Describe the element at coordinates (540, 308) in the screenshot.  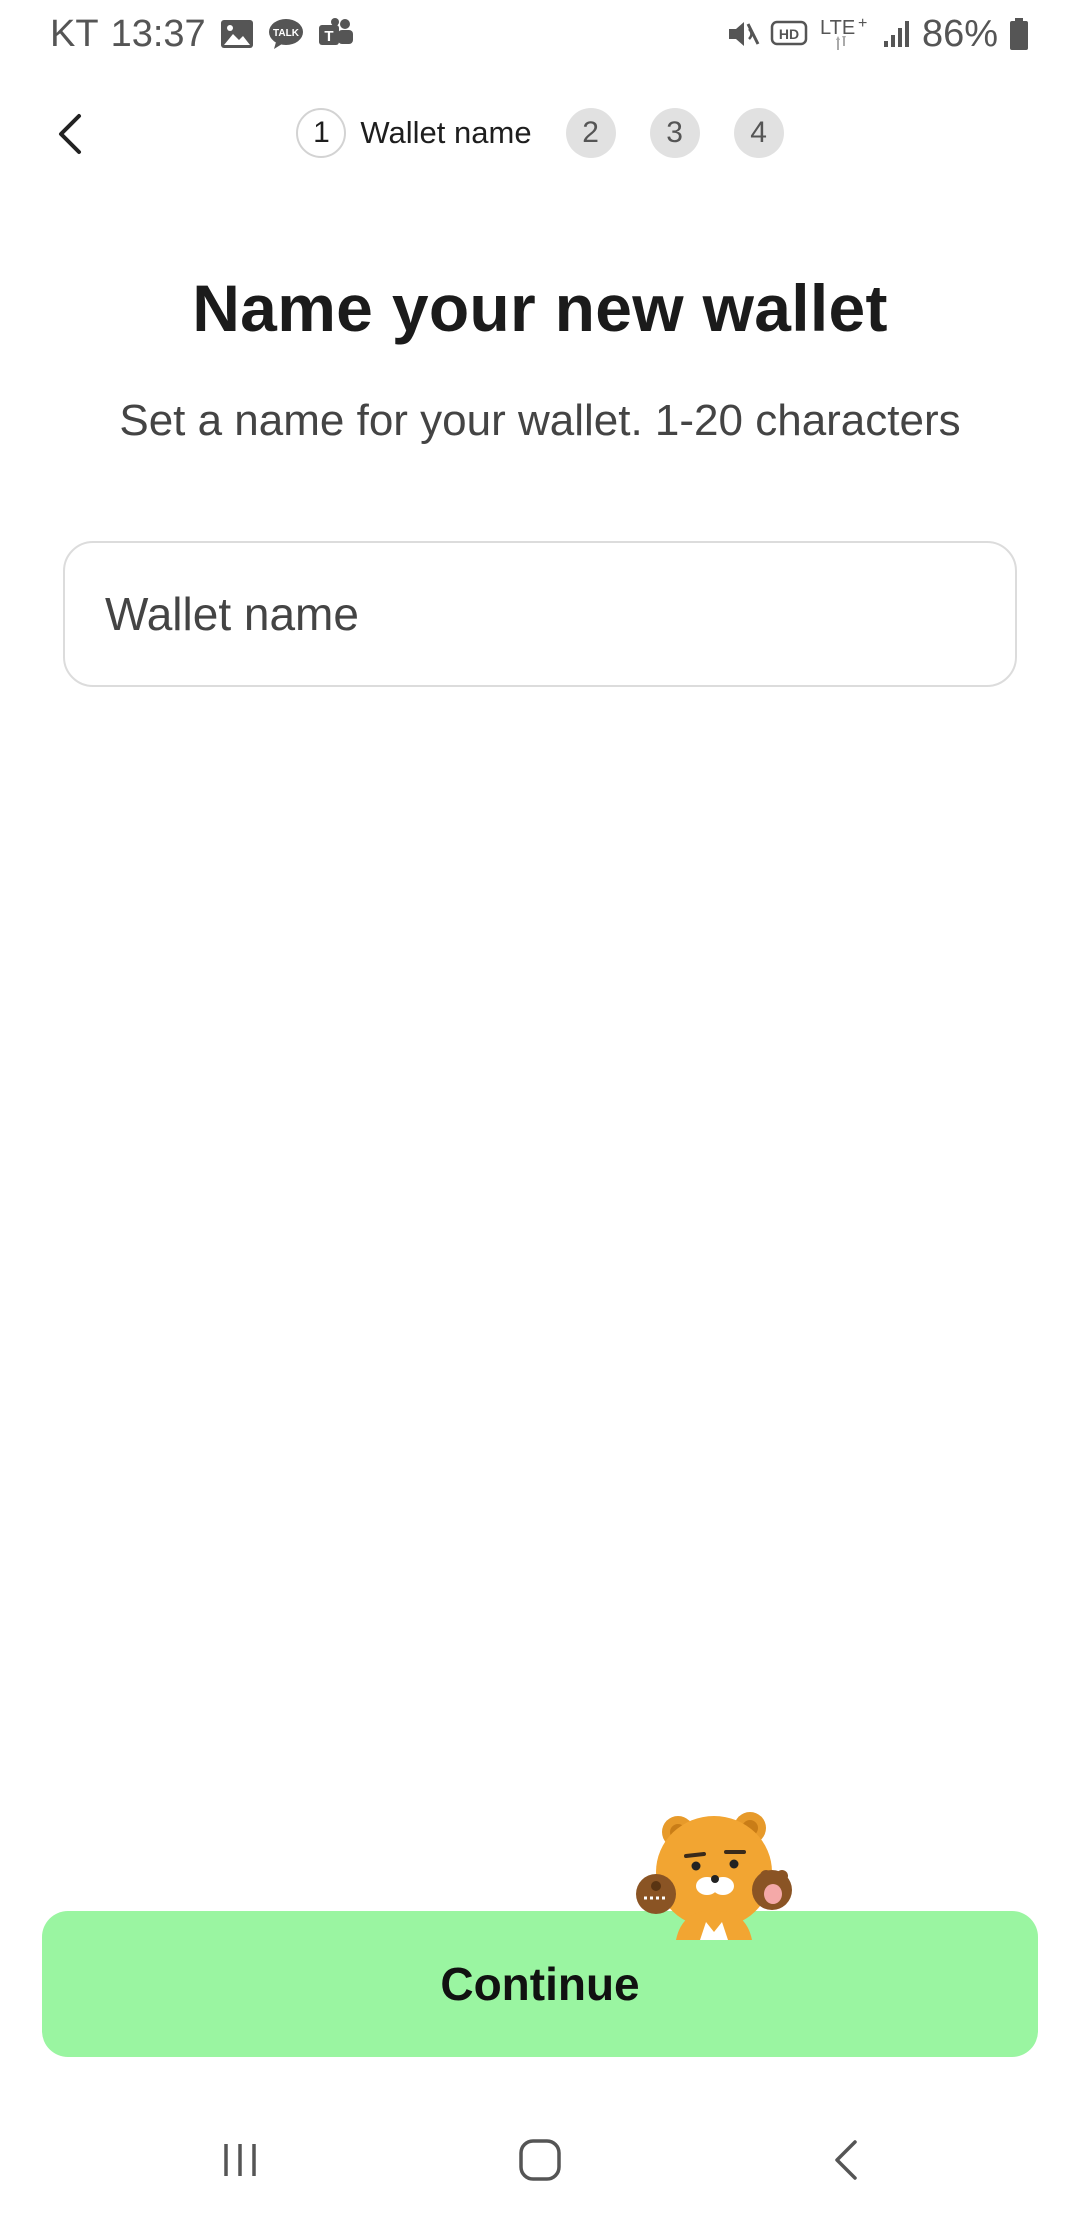
I see `page-title: Name your new wallet` at that location.